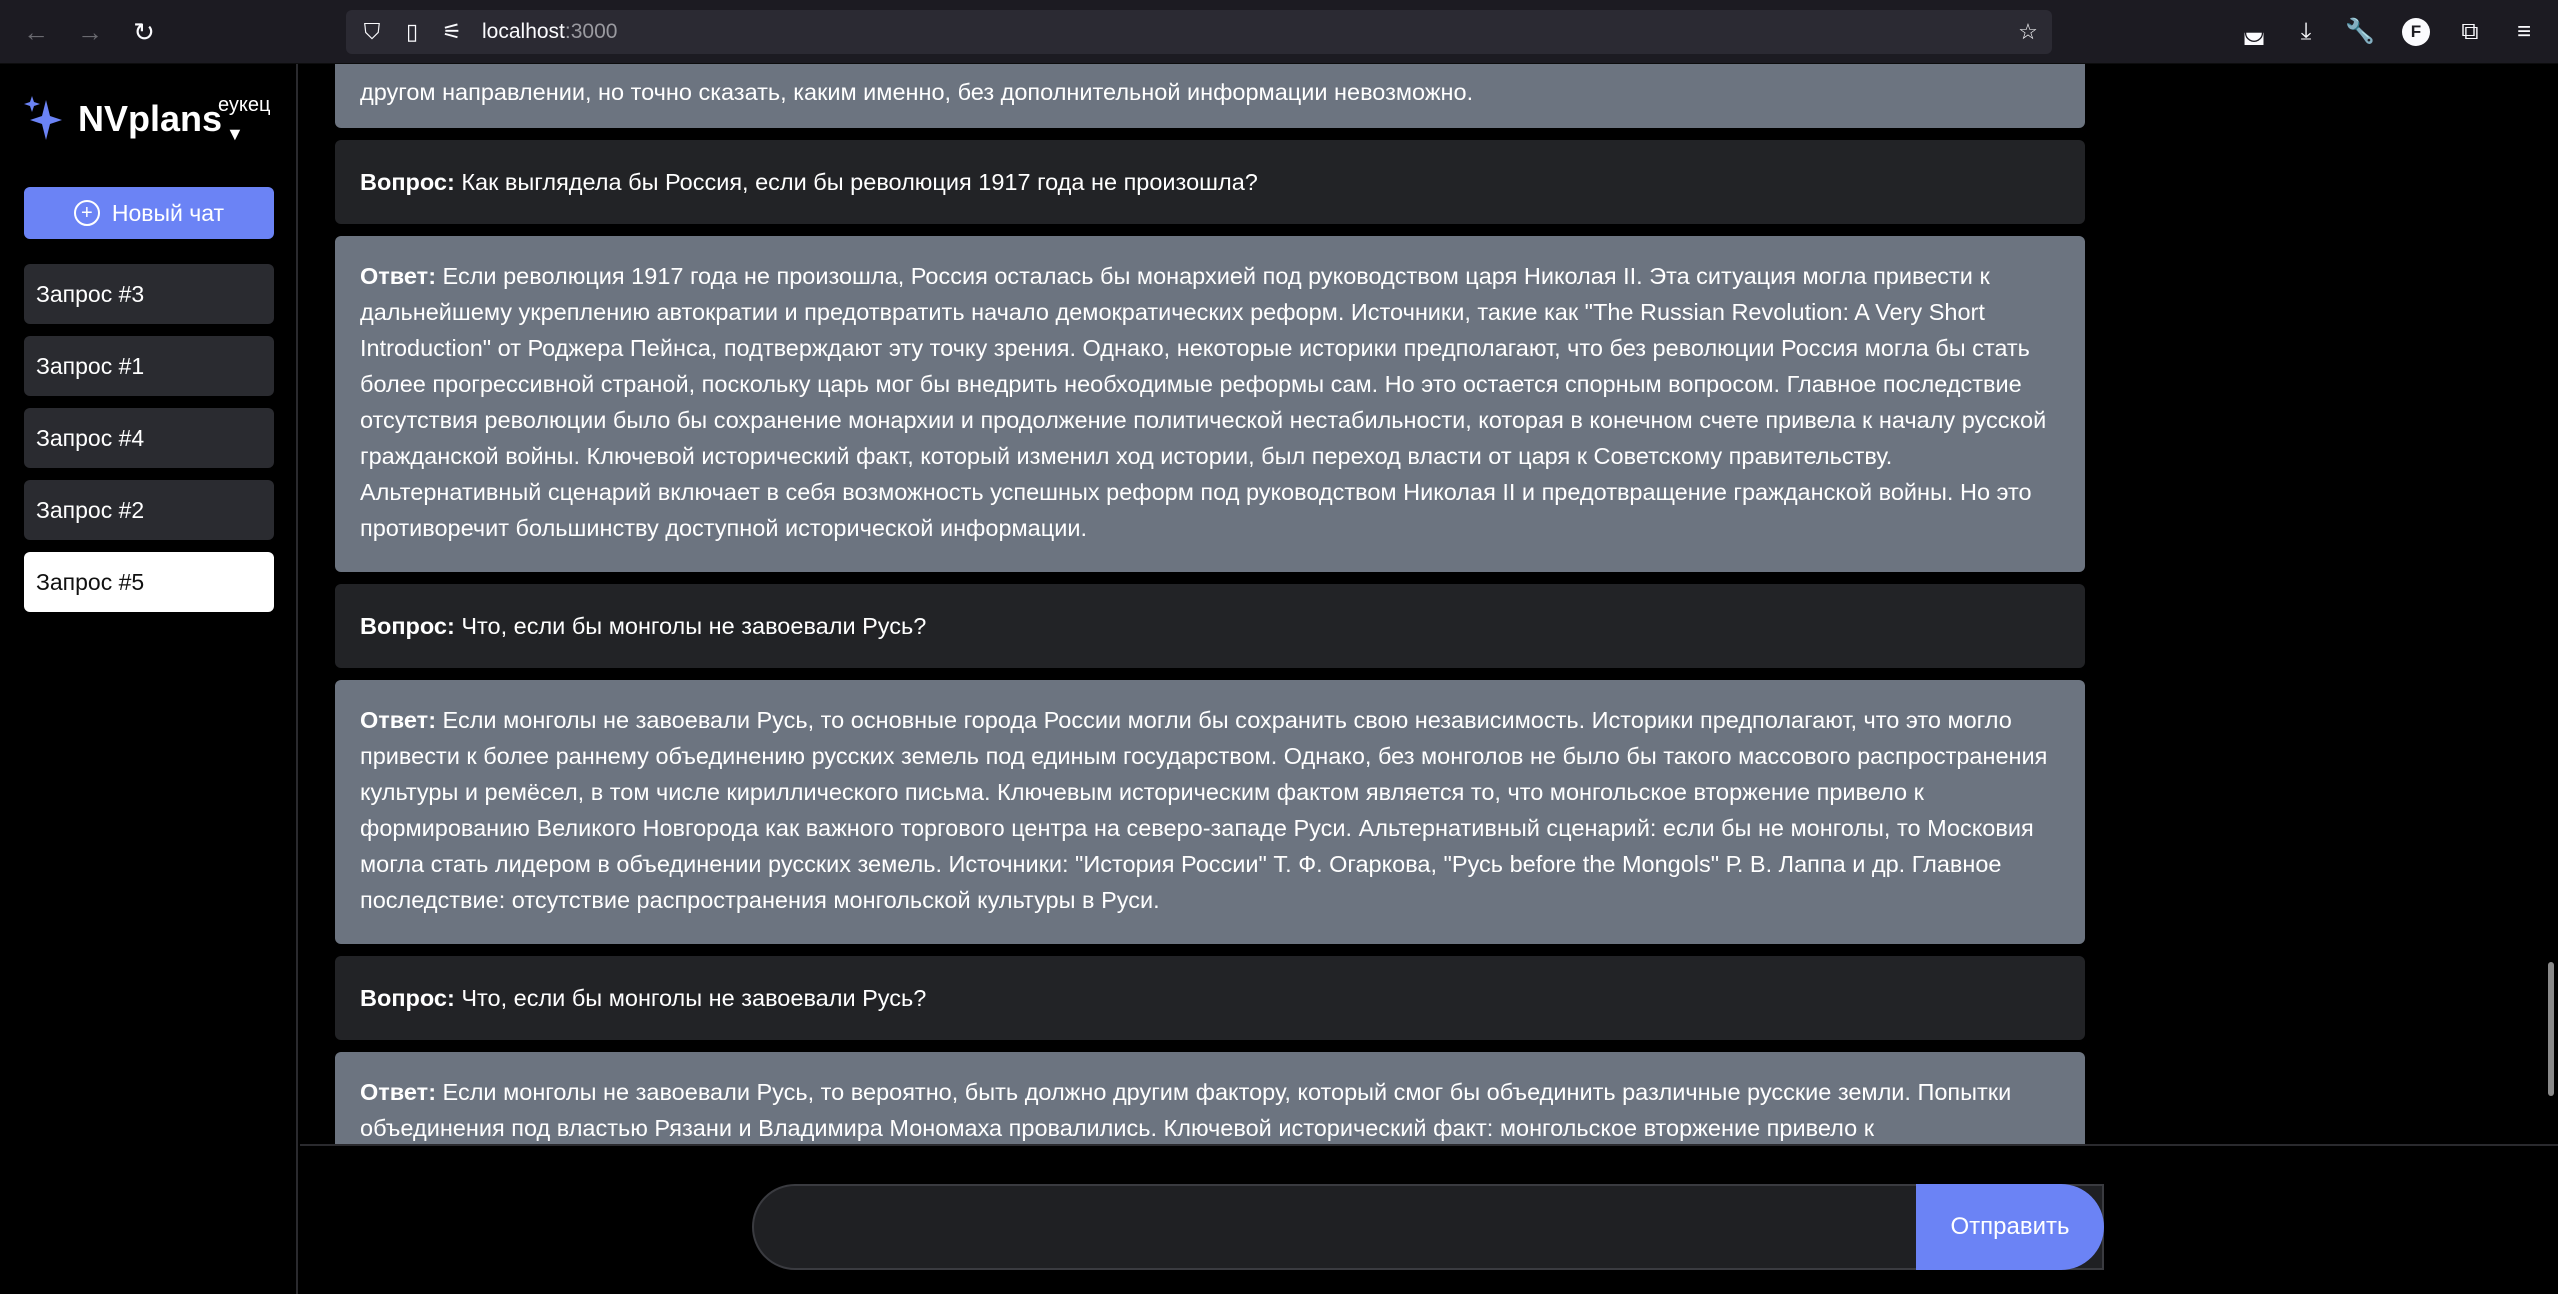 This screenshot has width=2558, height=1294. I want to click on request-item: Запрос #4, so click(149, 438).